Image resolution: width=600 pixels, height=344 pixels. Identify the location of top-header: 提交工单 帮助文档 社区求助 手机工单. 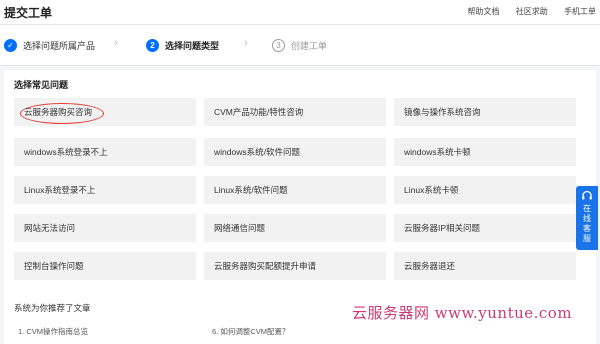
(300, 12).